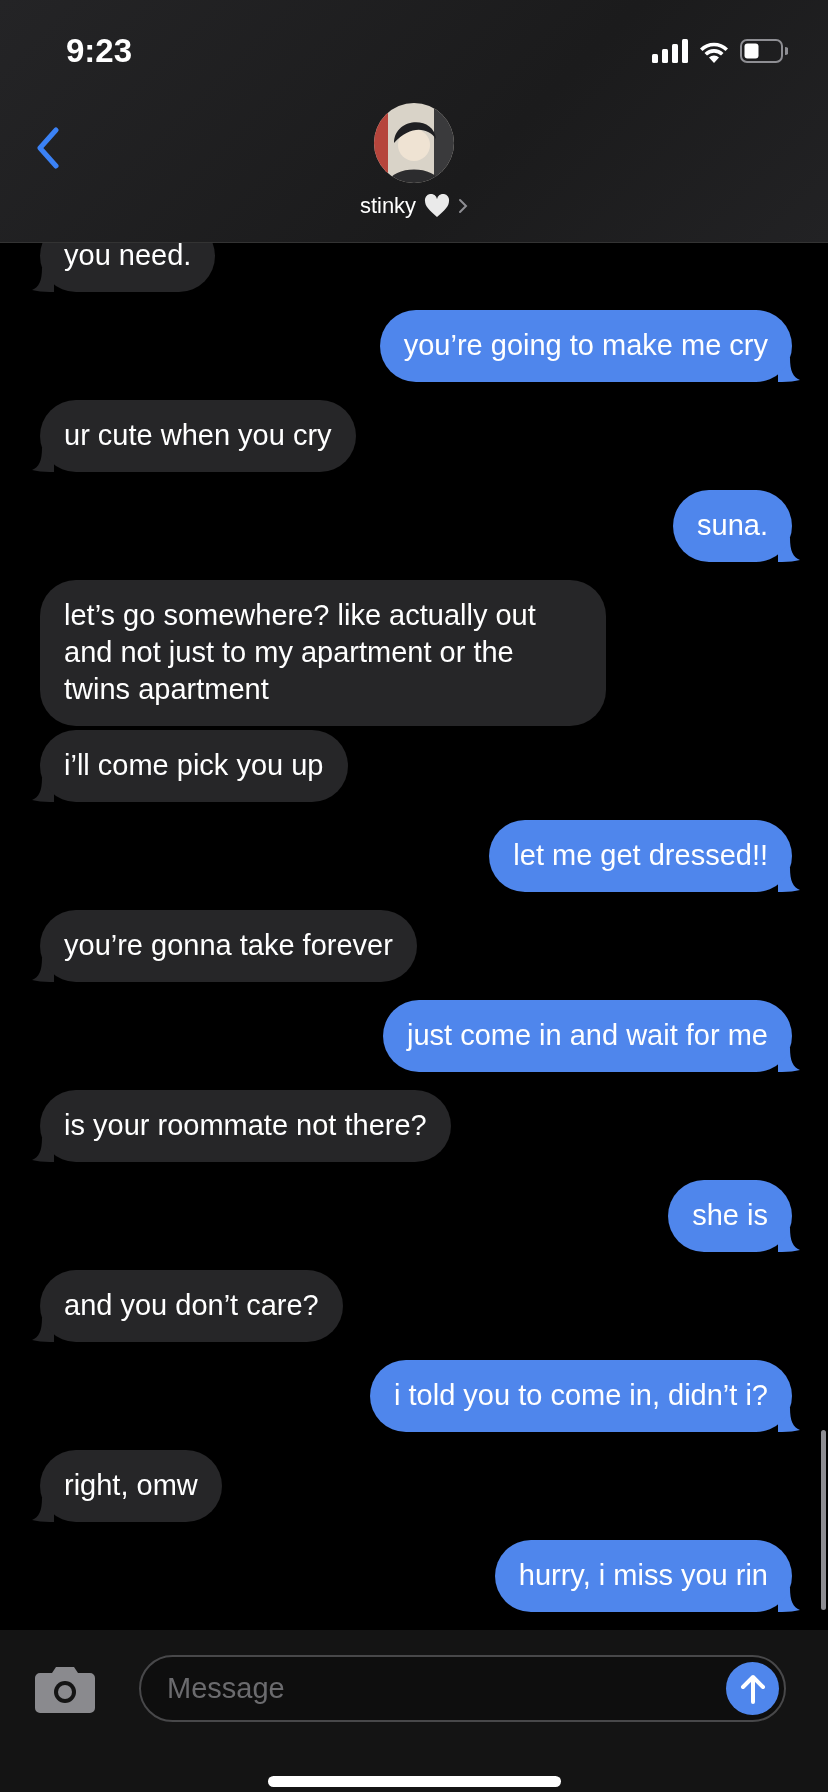 The image size is (828, 1792). I want to click on received-message-bubble: and you don’t care?, so click(191, 1306).